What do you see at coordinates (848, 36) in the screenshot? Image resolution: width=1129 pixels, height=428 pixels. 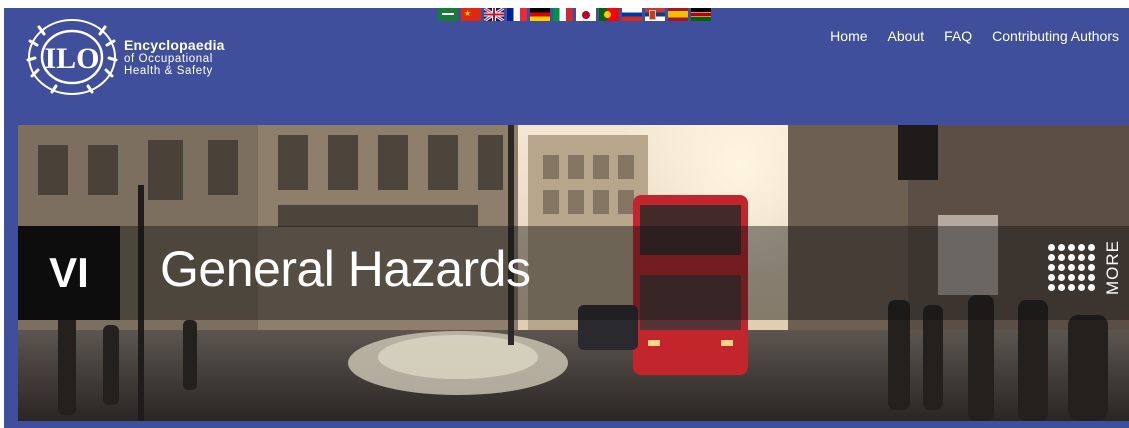 I see `nav-home-link: Home` at bounding box center [848, 36].